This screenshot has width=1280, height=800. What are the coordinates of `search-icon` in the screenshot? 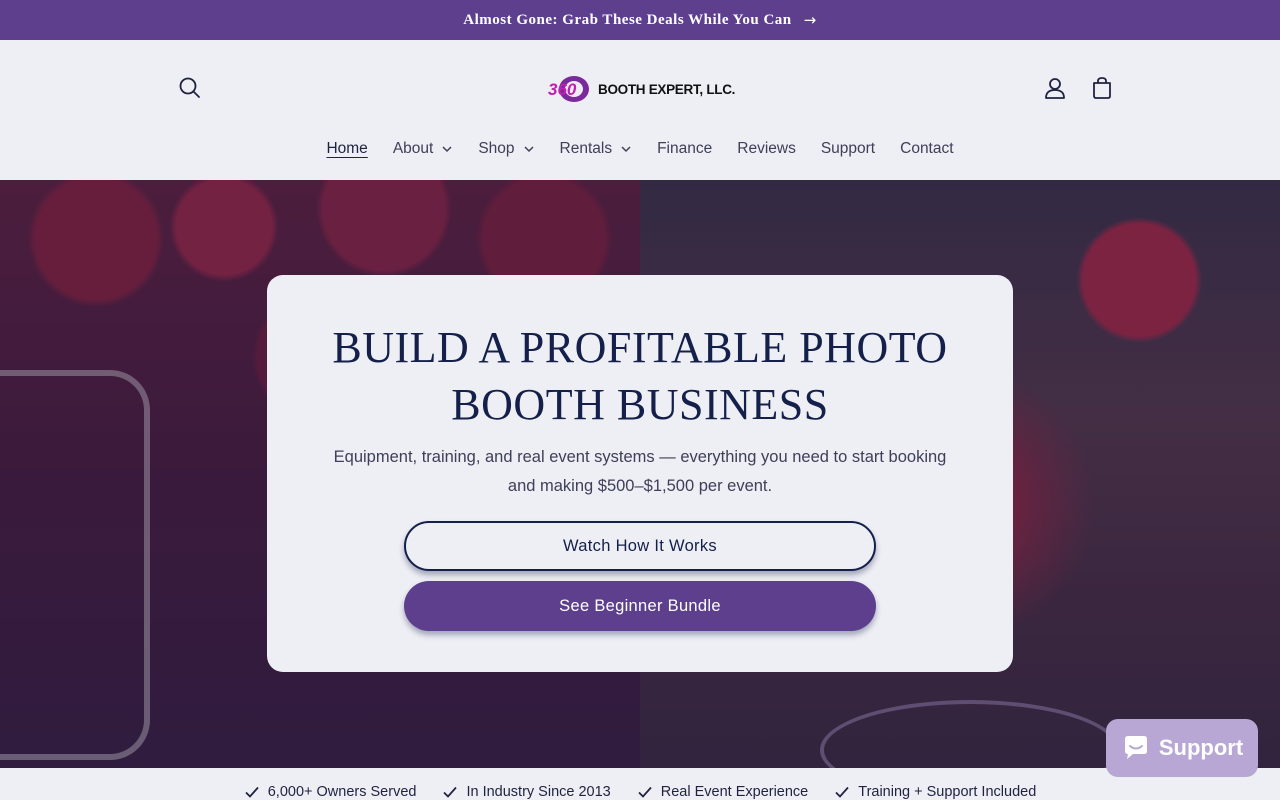 It's located at (190, 88).